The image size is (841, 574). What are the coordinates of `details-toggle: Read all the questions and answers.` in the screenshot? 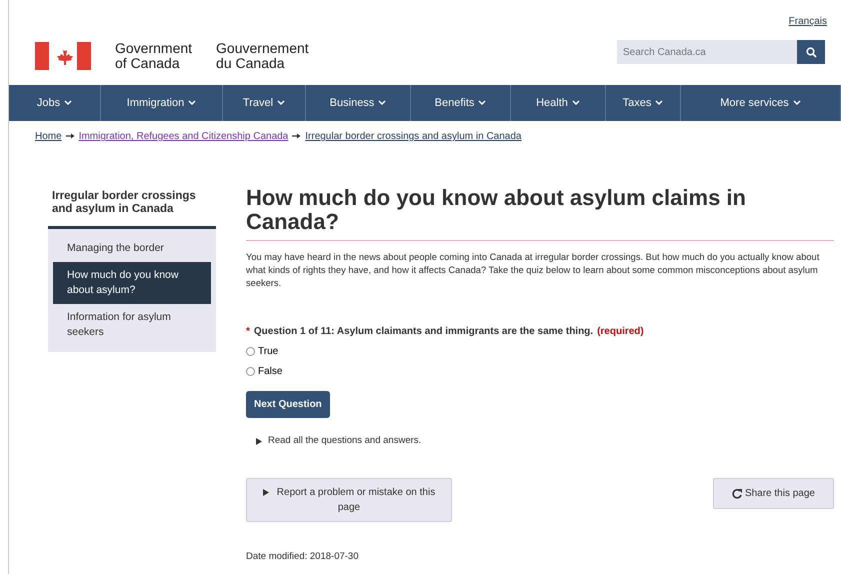 It's located at (339, 441).